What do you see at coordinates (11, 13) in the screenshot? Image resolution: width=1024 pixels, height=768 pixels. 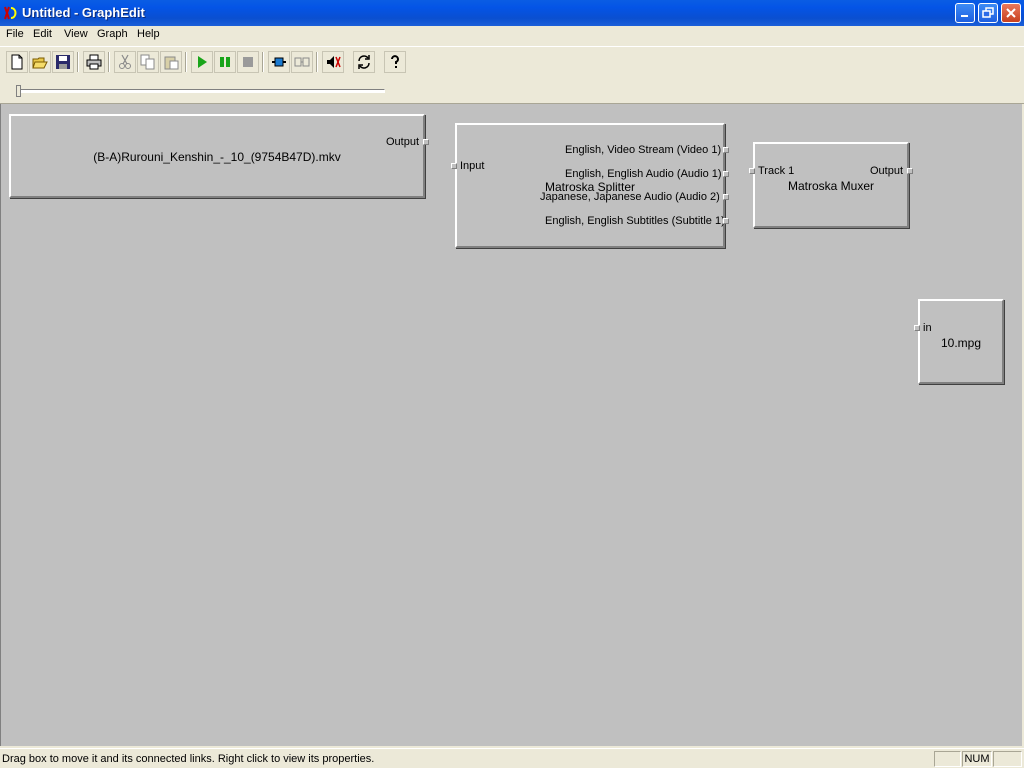 I see `graphedit-app-icon` at bounding box center [11, 13].